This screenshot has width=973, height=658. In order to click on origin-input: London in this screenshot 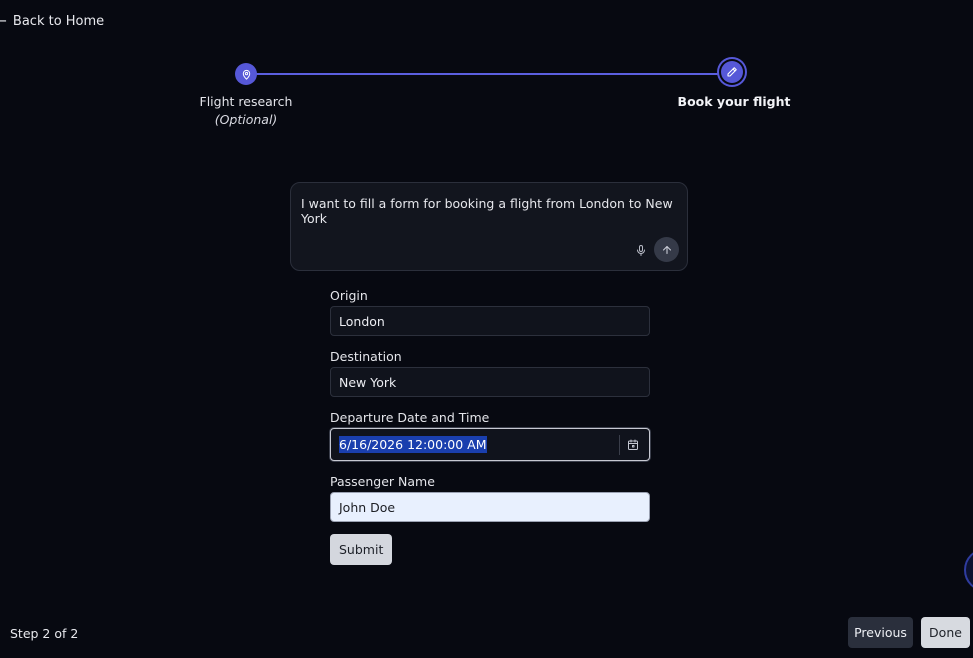, I will do `click(490, 321)`.